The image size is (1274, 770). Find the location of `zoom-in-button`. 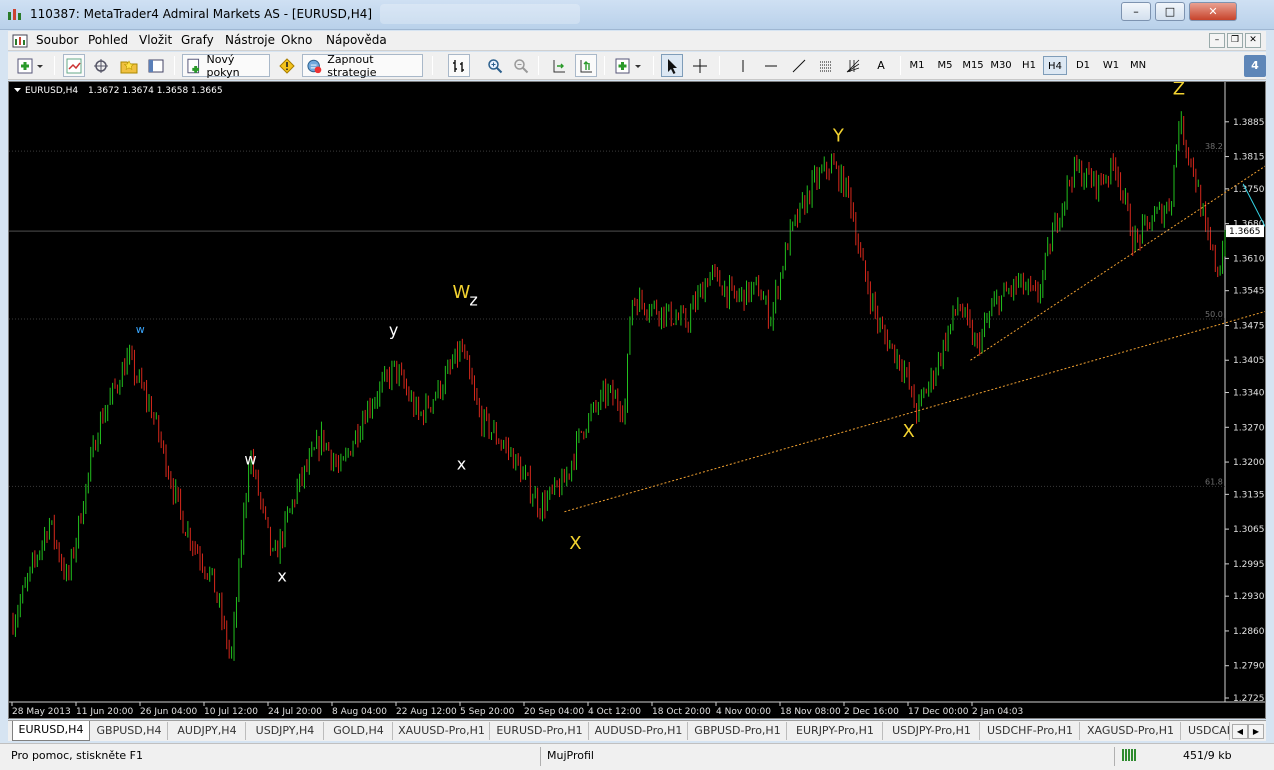

zoom-in-button is located at coordinates (495, 65).